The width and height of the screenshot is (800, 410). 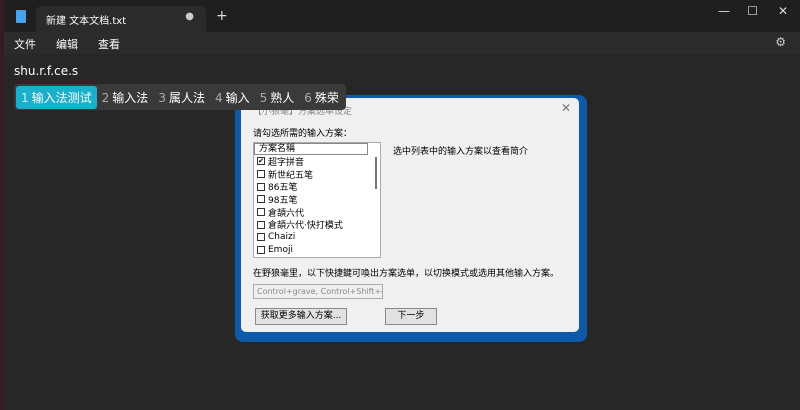 I want to click on next-button: 下一步, so click(x=411, y=316).